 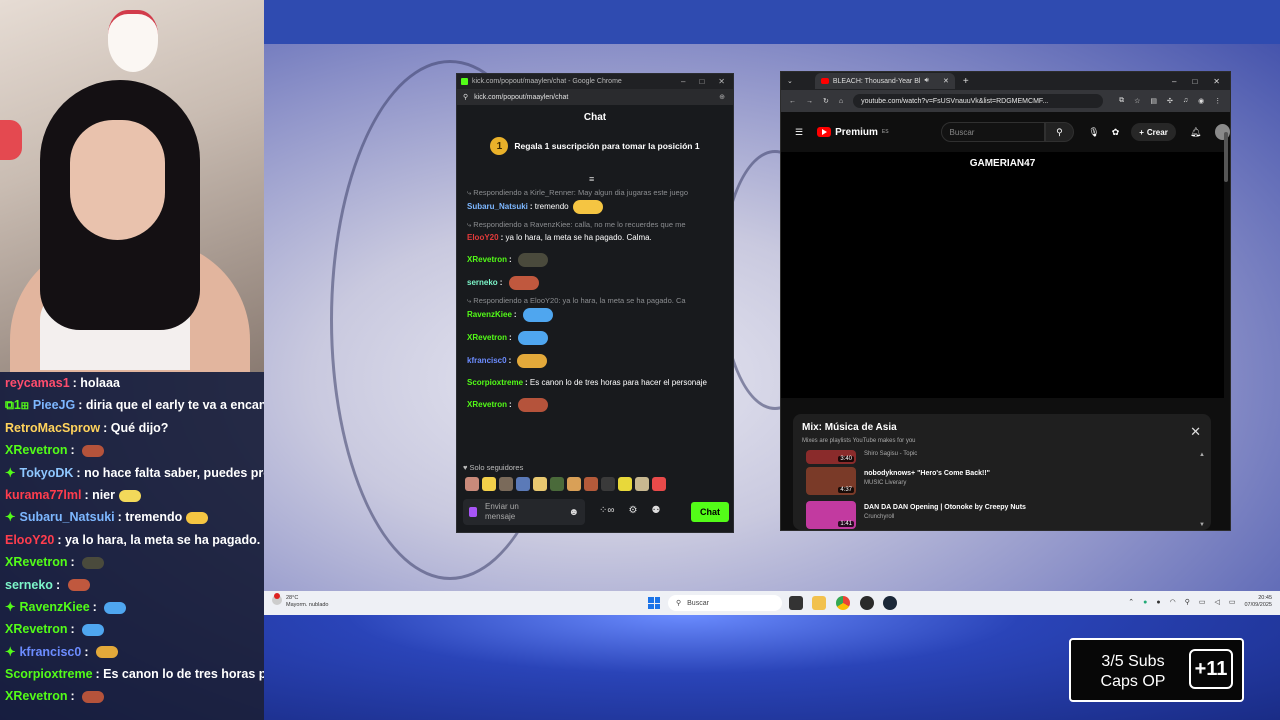 What do you see at coordinates (521, 97) in the screenshot?
I see `kick-url: kick.com/popout/maaylen/chat` at bounding box center [521, 97].